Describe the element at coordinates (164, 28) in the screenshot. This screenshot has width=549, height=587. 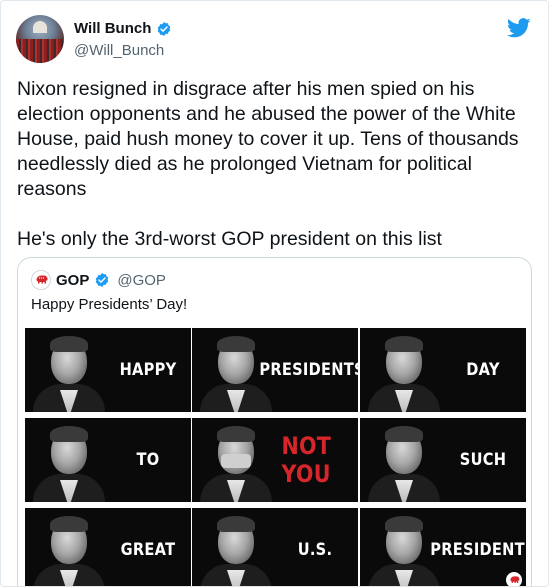
I see `verified-badge-icon` at that location.